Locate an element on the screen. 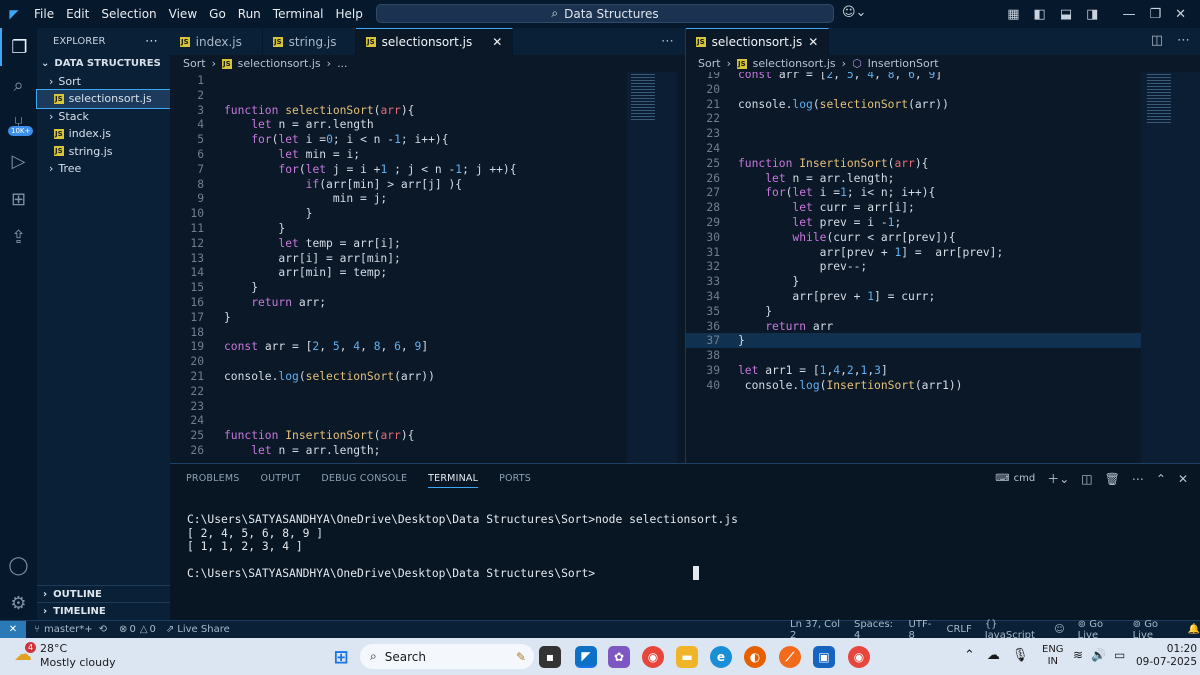 This screenshot has height=675, width=1200. branch-label: master*+ is located at coordinates (68, 629).